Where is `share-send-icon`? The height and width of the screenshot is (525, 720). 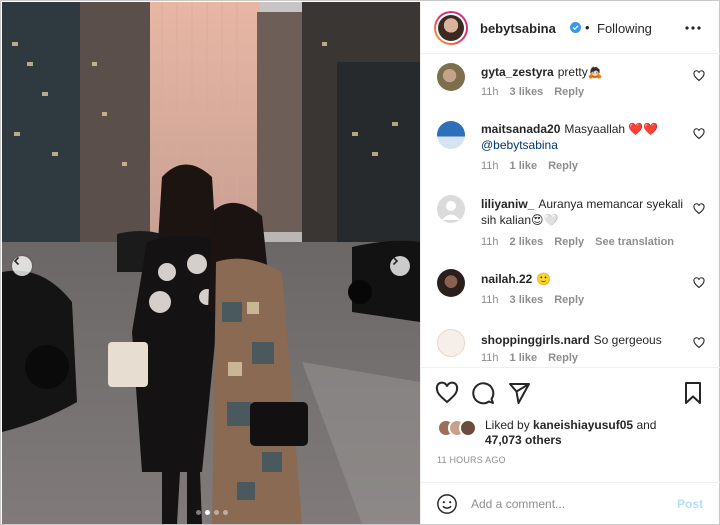 share-send-icon is located at coordinates (519, 393).